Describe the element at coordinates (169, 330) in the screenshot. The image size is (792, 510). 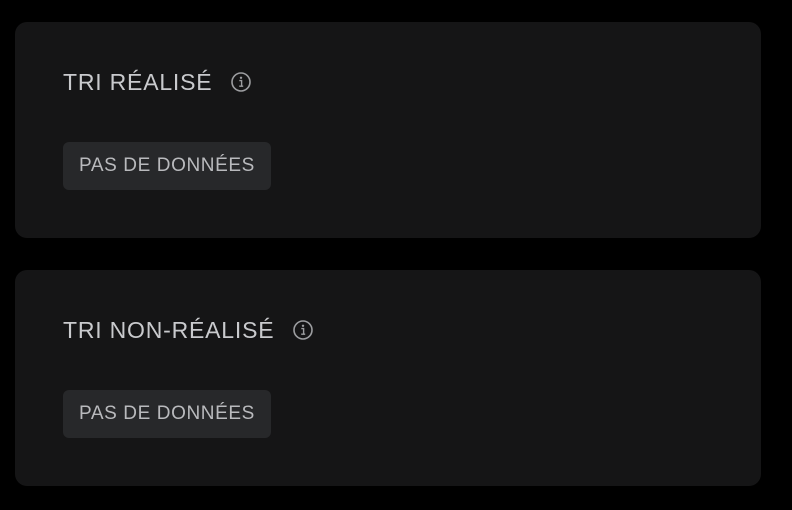
I see `card-title: TRI NON-RÉALISÉ` at that location.